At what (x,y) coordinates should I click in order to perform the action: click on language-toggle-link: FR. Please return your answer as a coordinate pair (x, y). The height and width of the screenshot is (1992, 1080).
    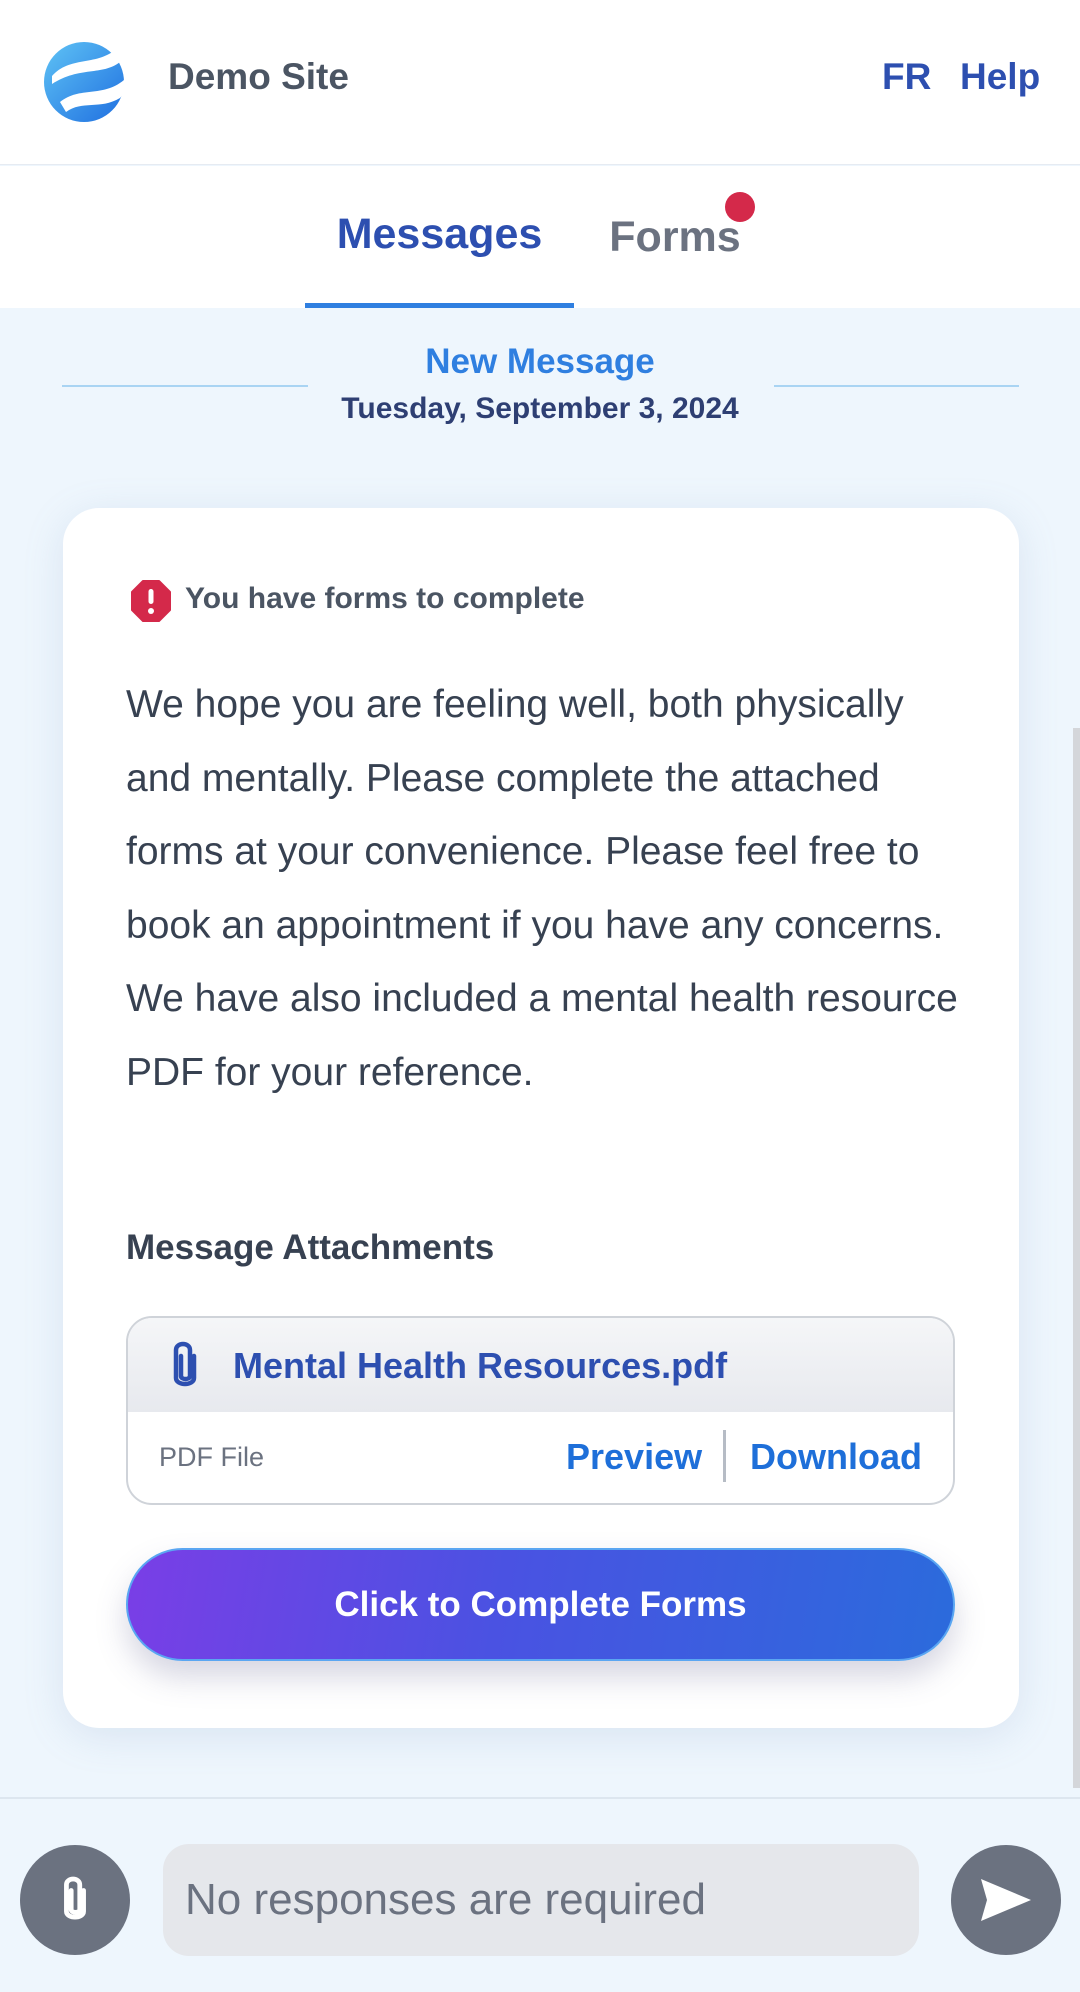
    Looking at the image, I should click on (906, 77).